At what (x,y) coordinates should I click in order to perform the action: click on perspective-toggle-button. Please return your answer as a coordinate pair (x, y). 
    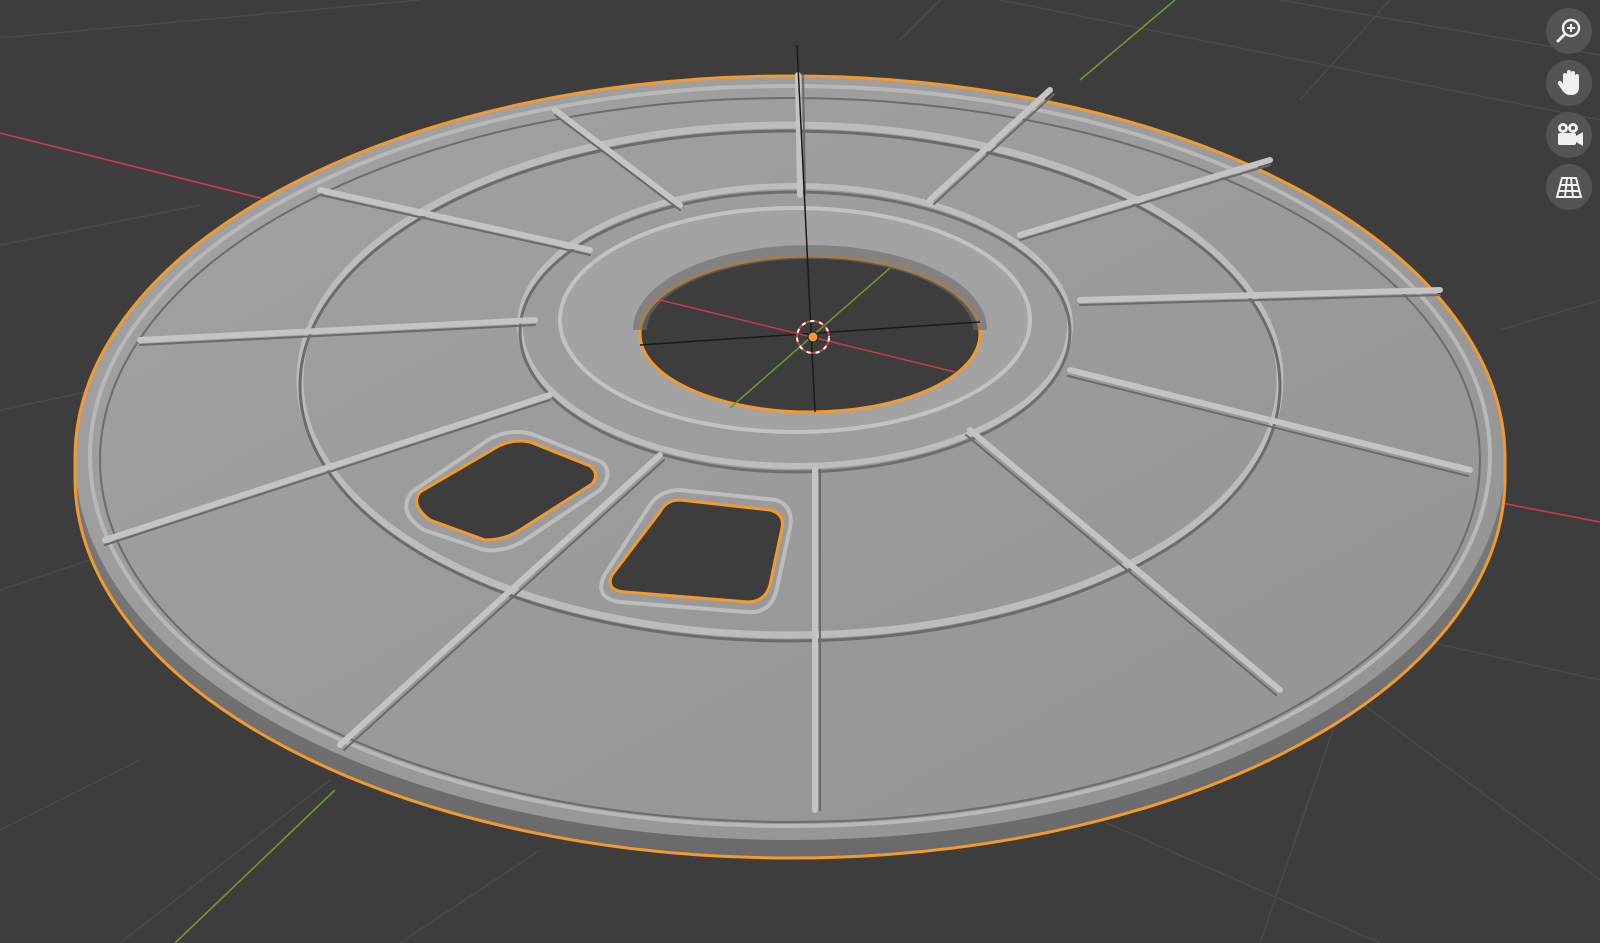
    Looking at the image, I should click on (1569, 187).